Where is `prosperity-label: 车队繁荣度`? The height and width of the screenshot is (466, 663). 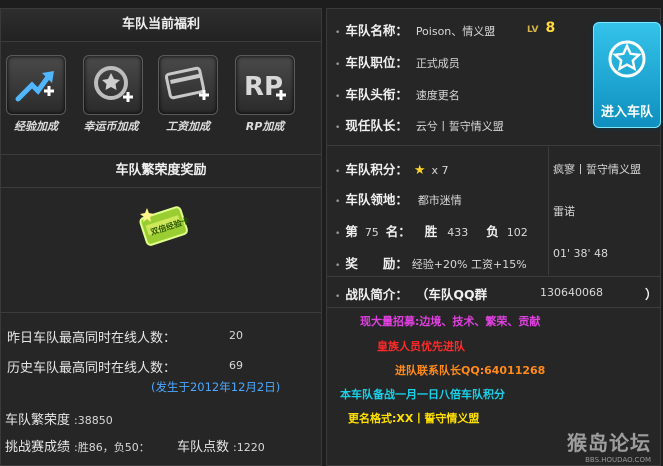
prosperity-label: 车队繁荣度 is located at coordinates (38, 420).